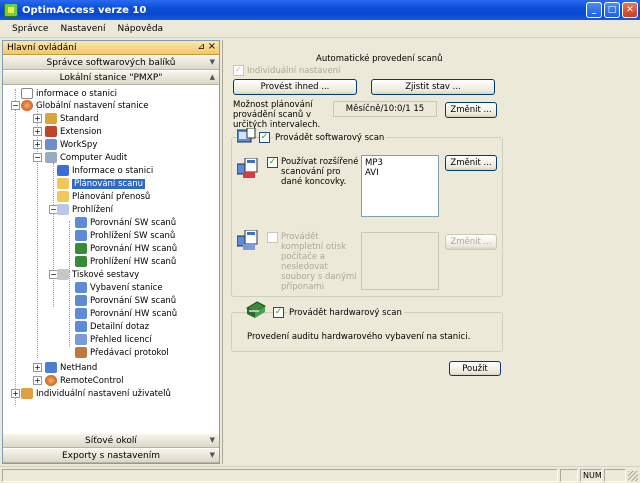  I want to click on schedule-value: Měsíčně/10:0/1 15, so click(385, 109).